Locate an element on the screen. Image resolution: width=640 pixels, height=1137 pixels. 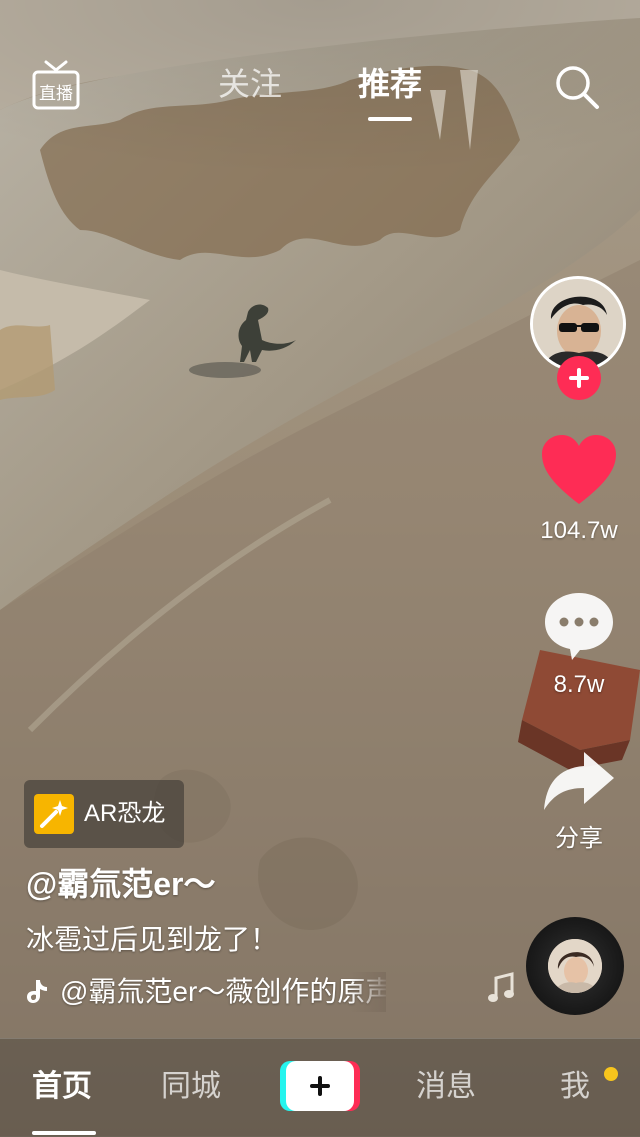
music-disc is located at coordinates (575, 966).